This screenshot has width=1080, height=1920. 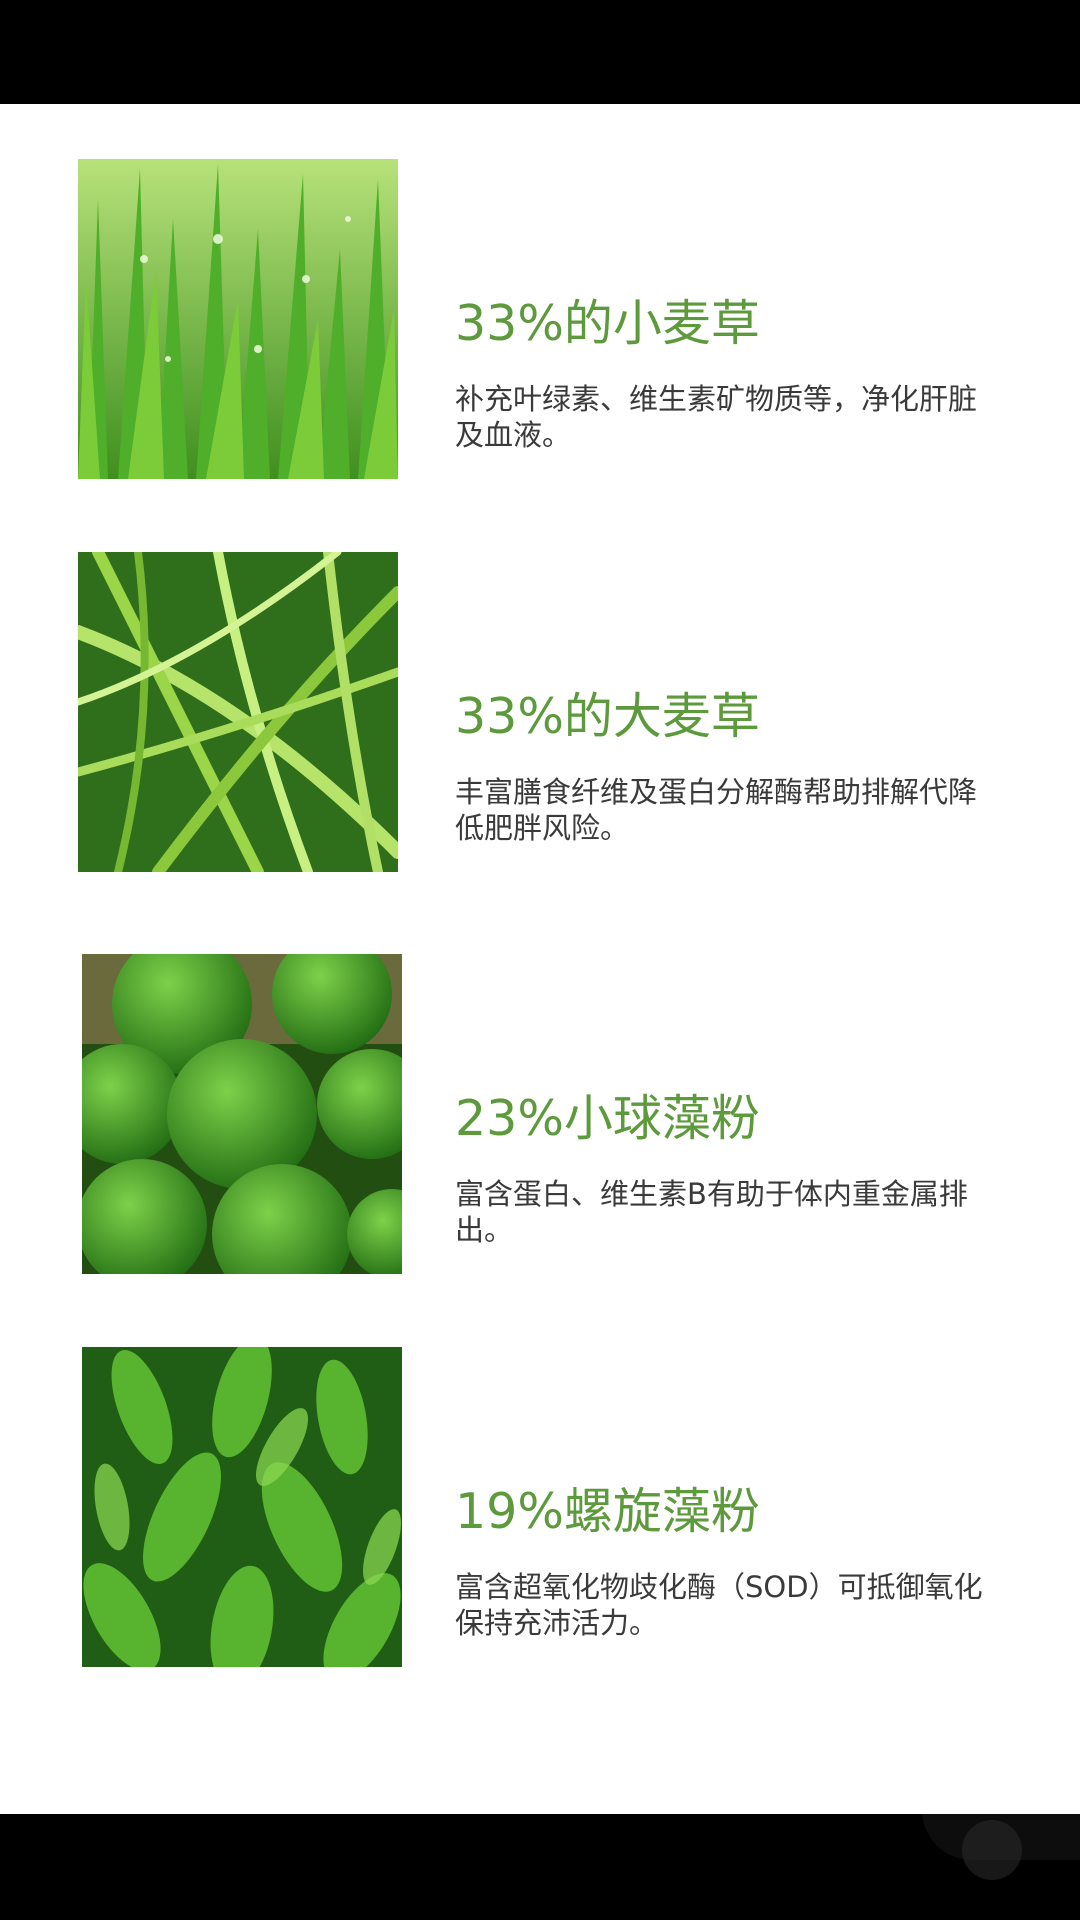 I want to click on wheatgrass-image, so click(x=238, y=319).